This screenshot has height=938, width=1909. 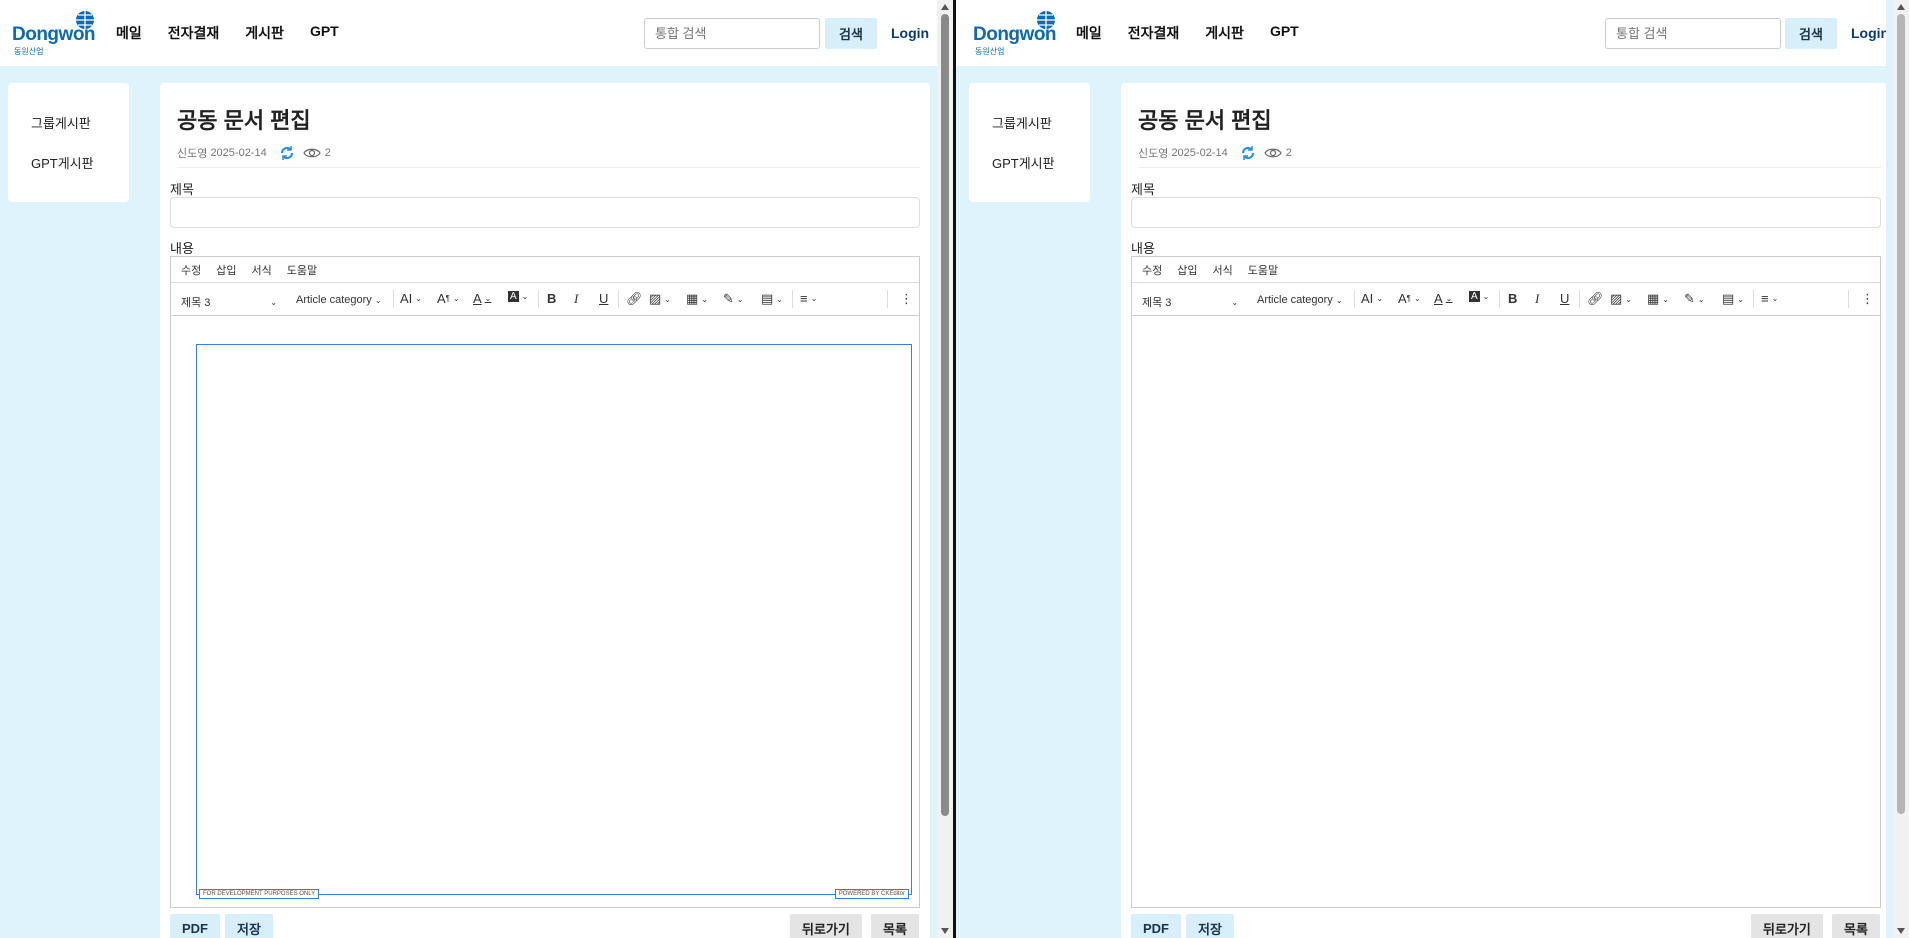 I want to click on logo-subtext: 동원산업, so click(x=990, y=51).